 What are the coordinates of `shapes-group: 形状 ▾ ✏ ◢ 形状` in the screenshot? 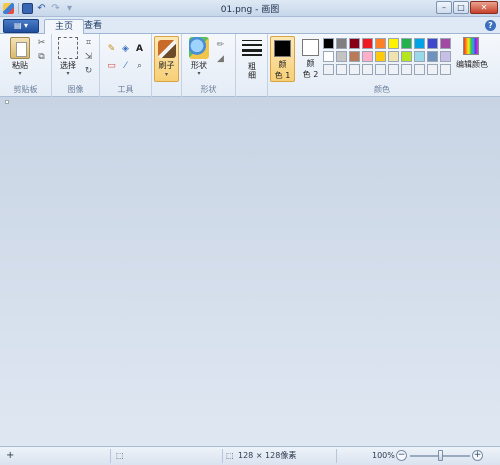 It's located at (209, 65).